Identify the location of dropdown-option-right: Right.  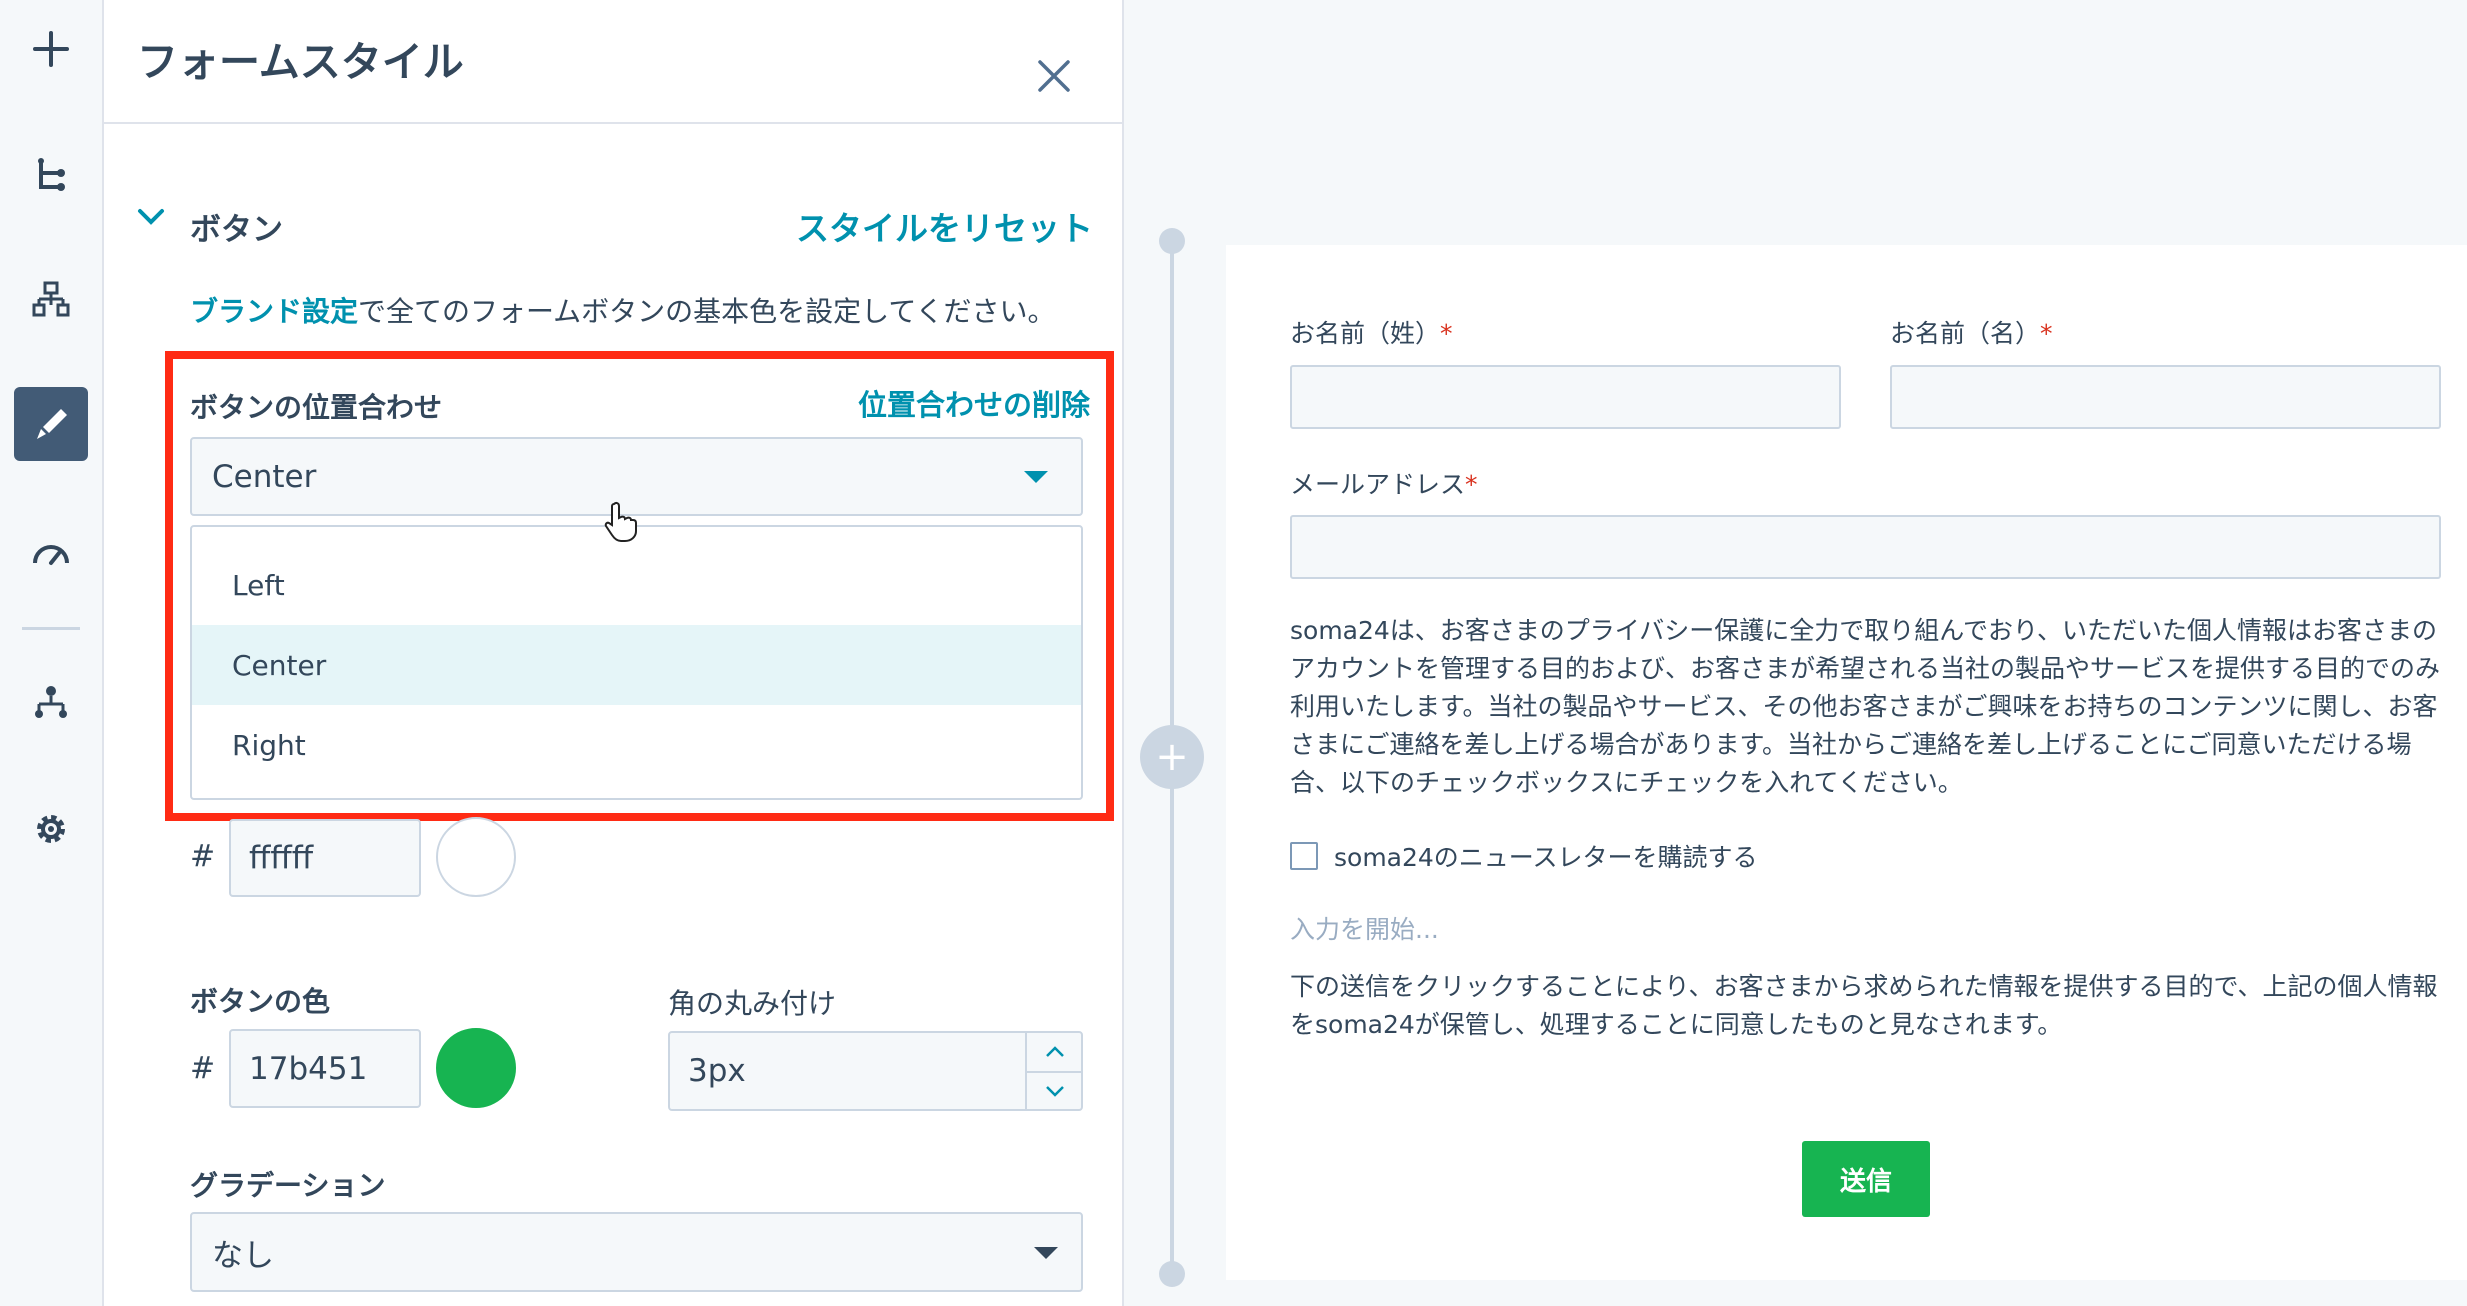
(636, 745).